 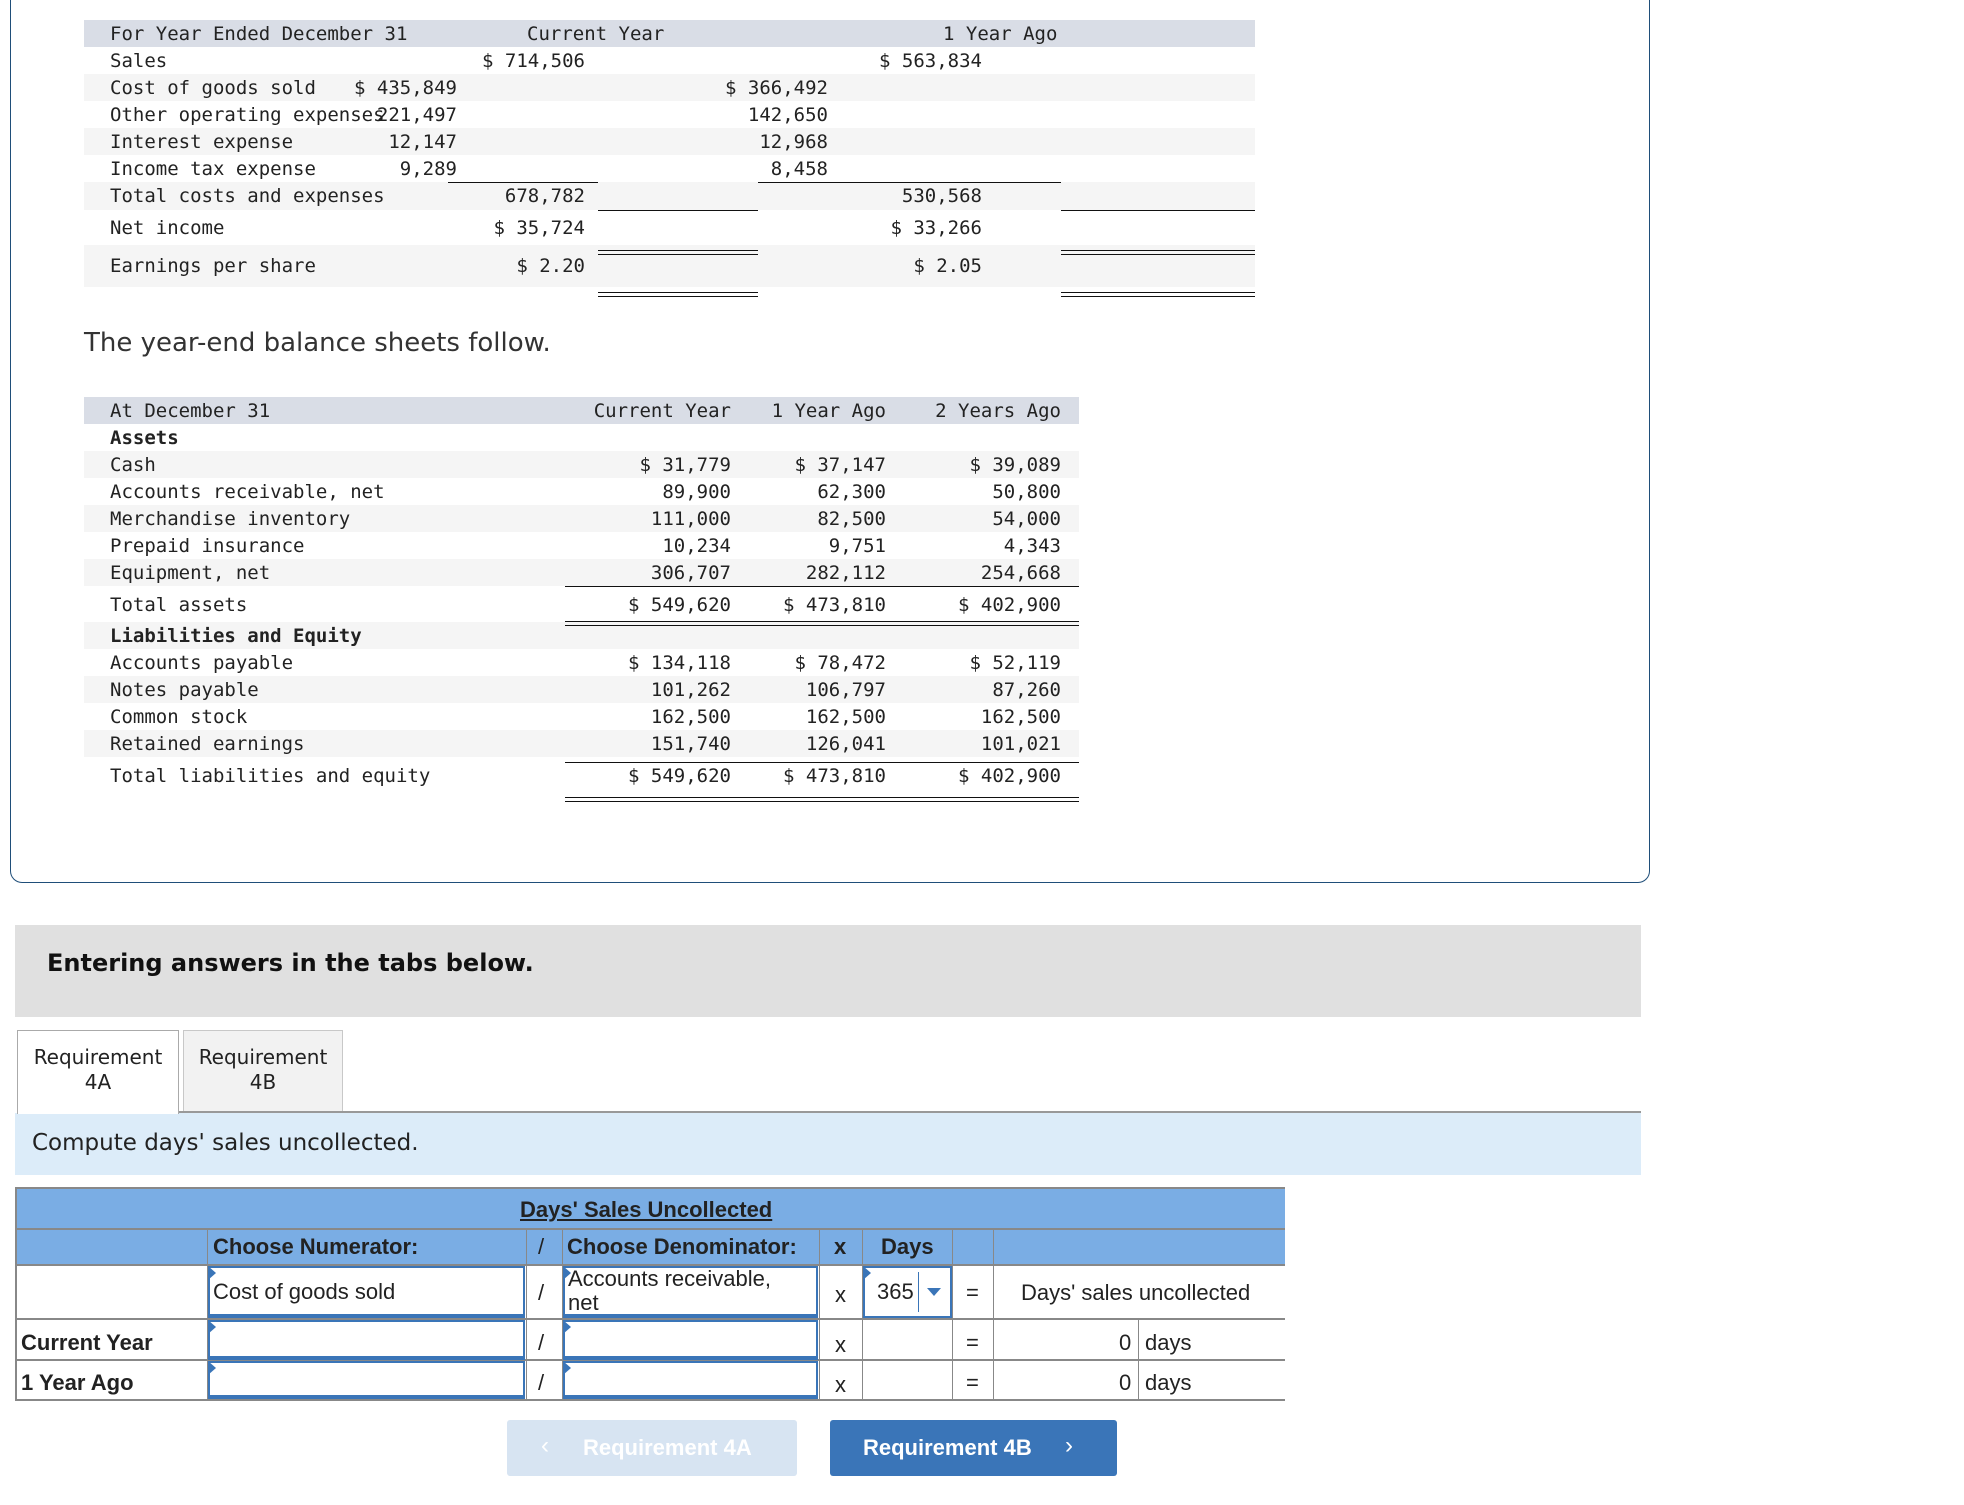 What do you see at coordinates (422, 142) in the screenshot?
I see `income-cy-detail: 12,147` at bounding box center [422, 142].